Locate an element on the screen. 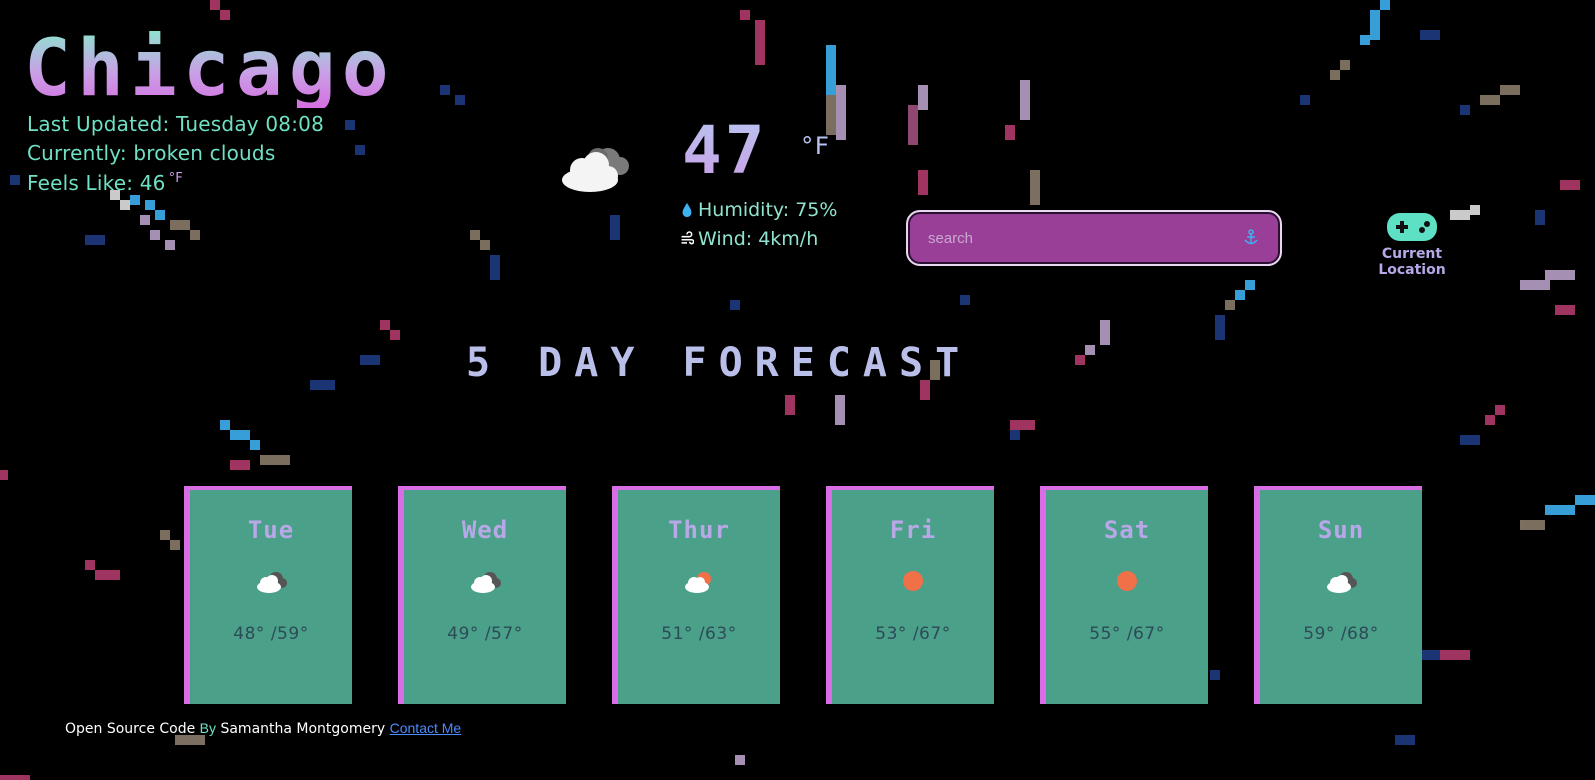 This screenshot has width=1595, height=780. forecast-day: Tue is located at coordinates (271, 530).